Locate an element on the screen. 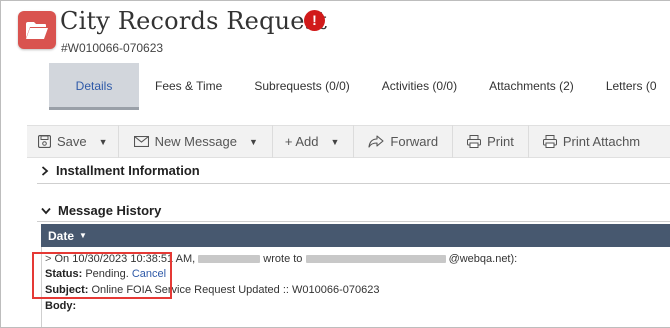  tab-attachments: Attachments (2) is located at coordinates (531, 86).